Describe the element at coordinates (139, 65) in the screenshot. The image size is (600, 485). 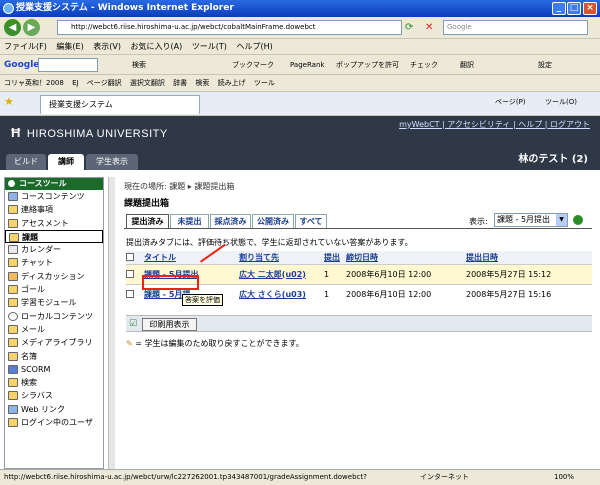
I see `google-search-button: 検索` at that location.